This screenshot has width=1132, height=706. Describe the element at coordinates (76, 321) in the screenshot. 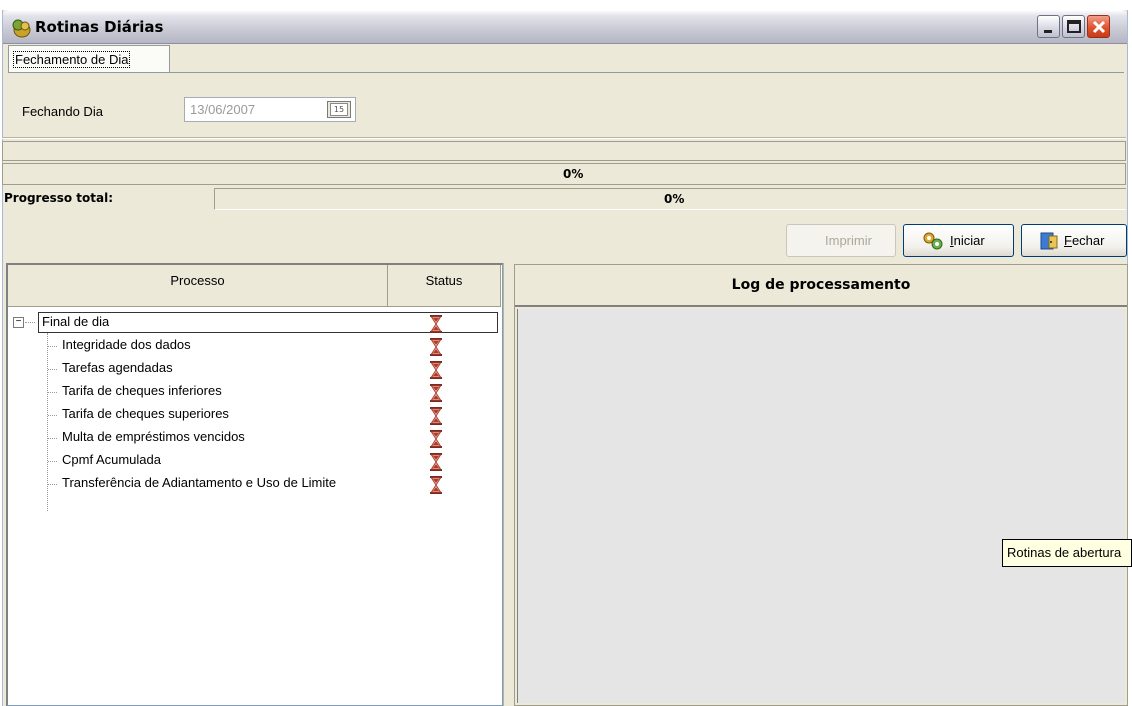

I see `tree-item-label: Final de dia` at that location.